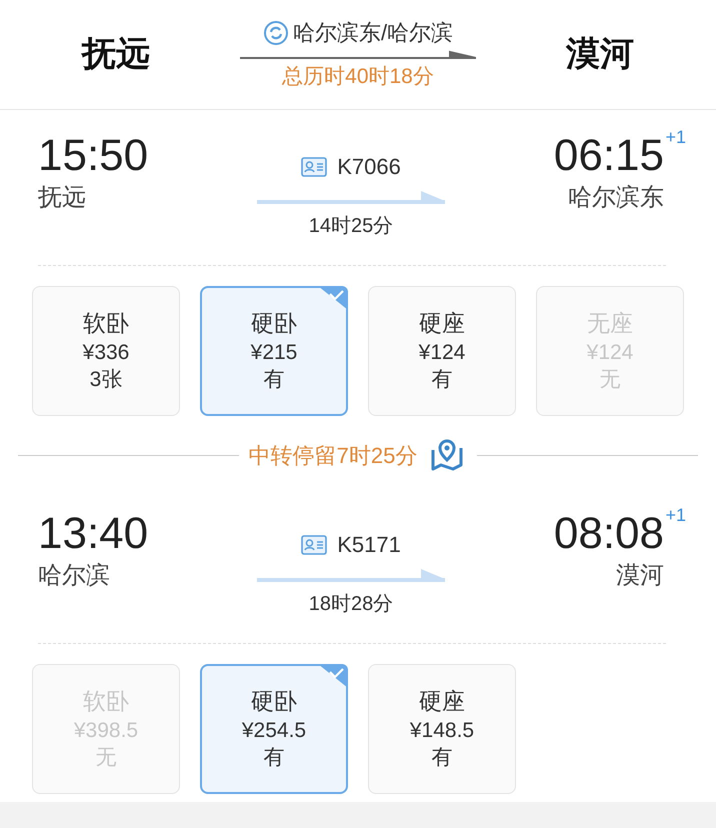 The width and height of the screenshot is (716, 828). Describe the element at coordinates (93, 534) in the screenshot. I see `departure-time: 13:40` at that location.